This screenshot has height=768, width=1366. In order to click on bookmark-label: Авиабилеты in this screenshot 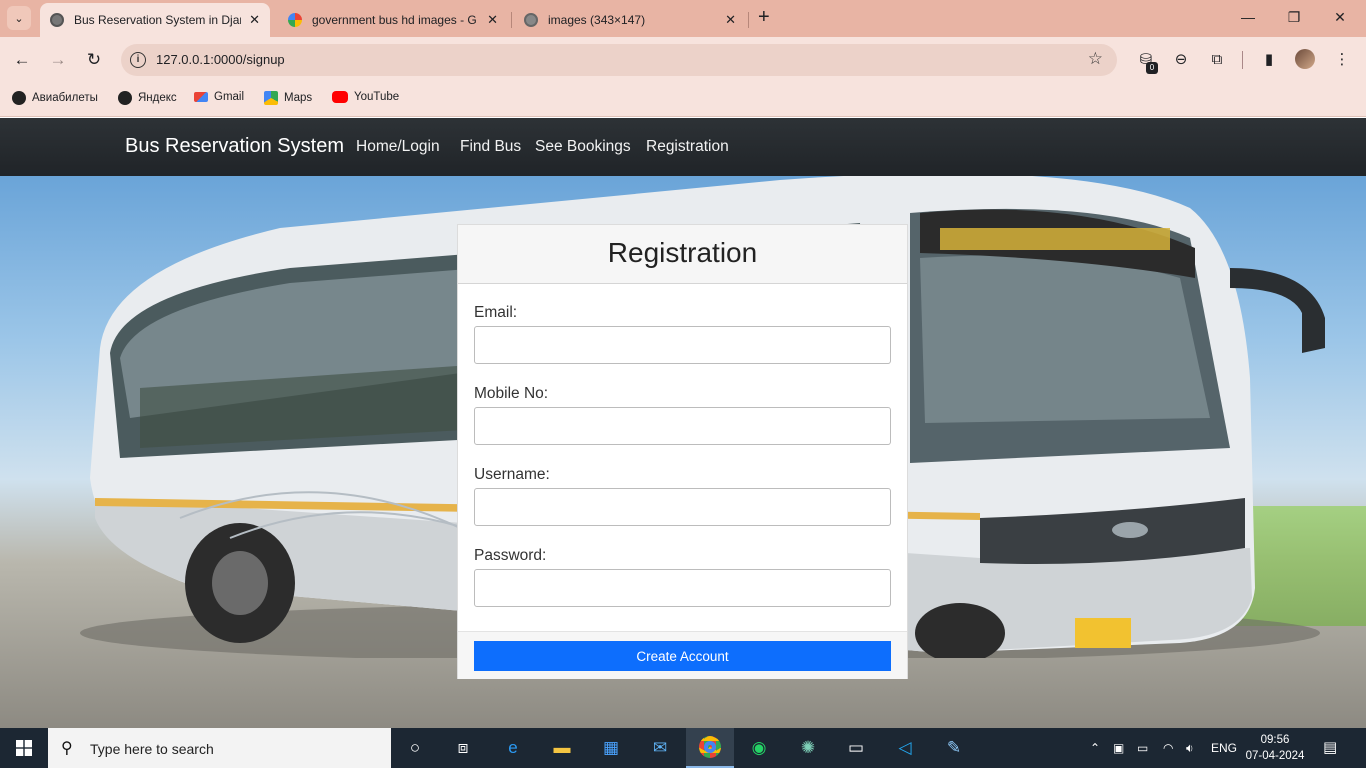, I will do `click(65, 98)`.